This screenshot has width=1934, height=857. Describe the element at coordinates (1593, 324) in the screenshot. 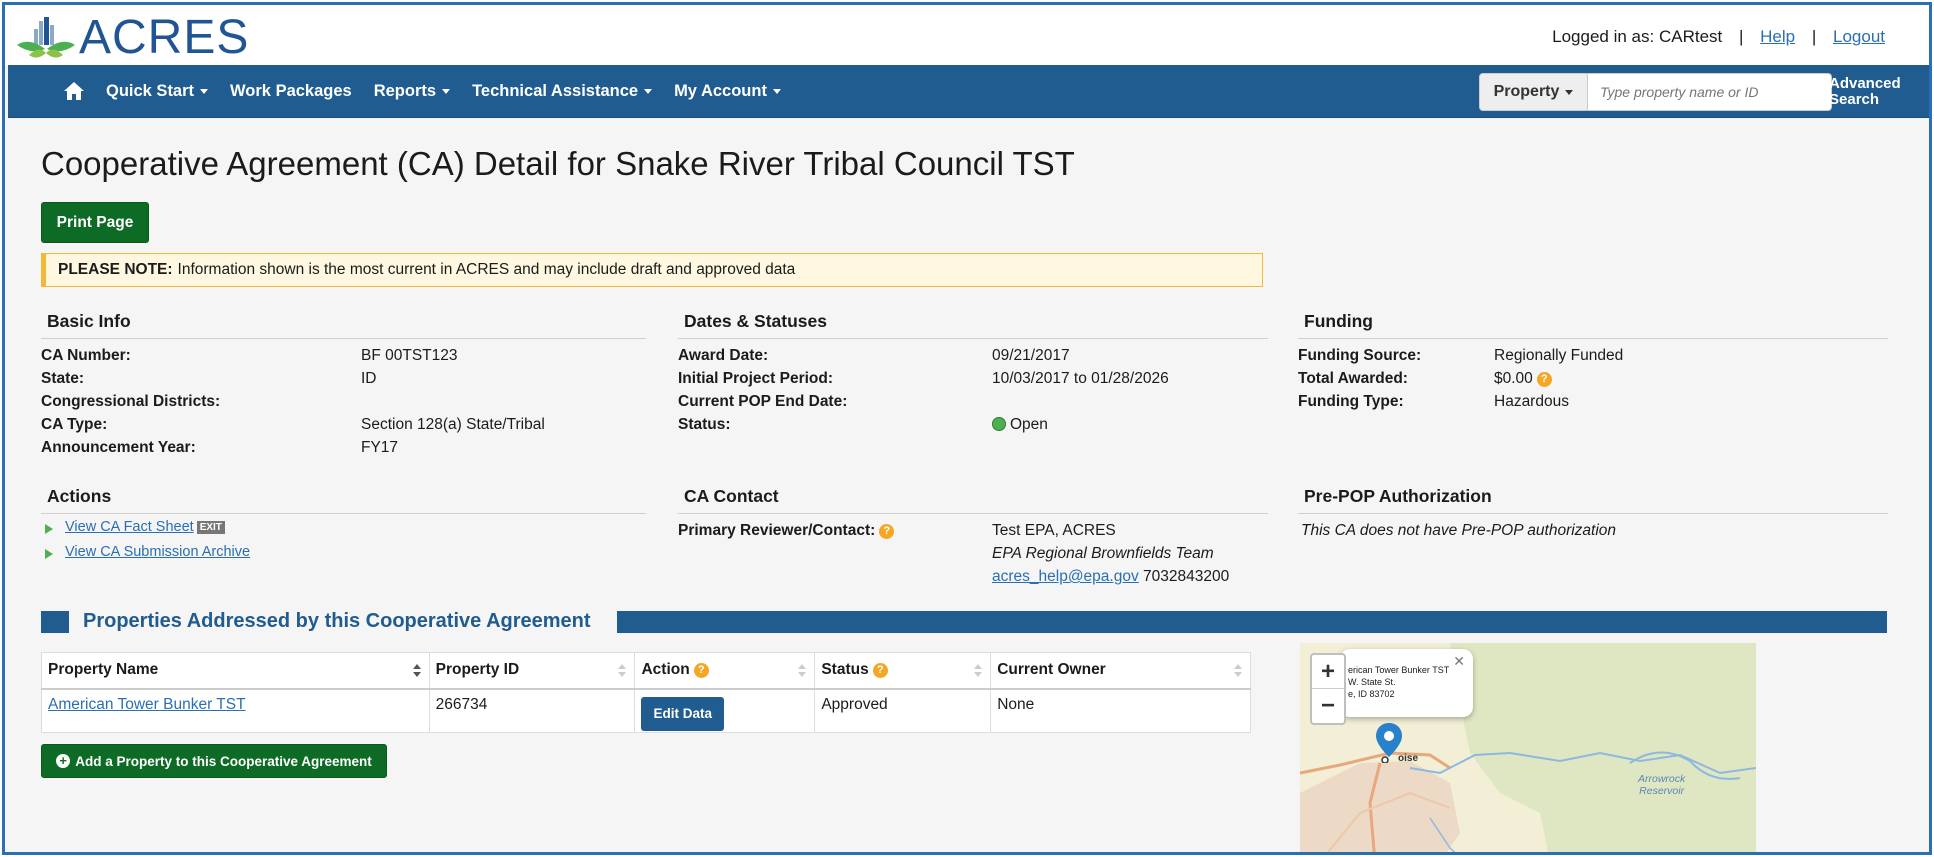

I see `funding-heading: Funding` at that location.